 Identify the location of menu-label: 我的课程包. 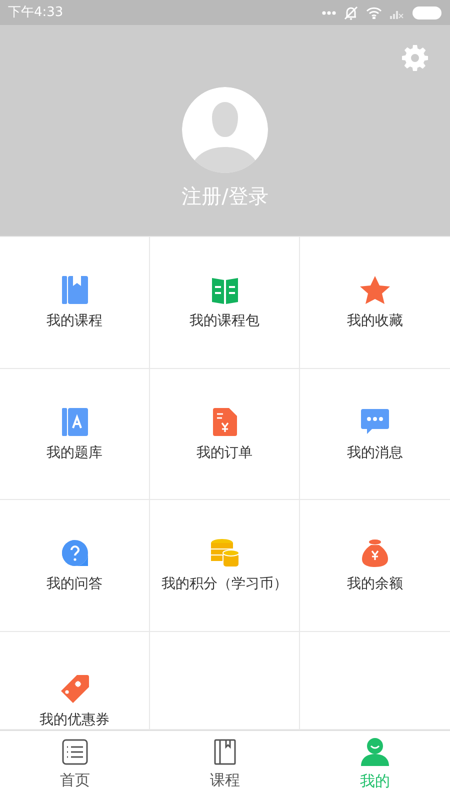
(225, 321).